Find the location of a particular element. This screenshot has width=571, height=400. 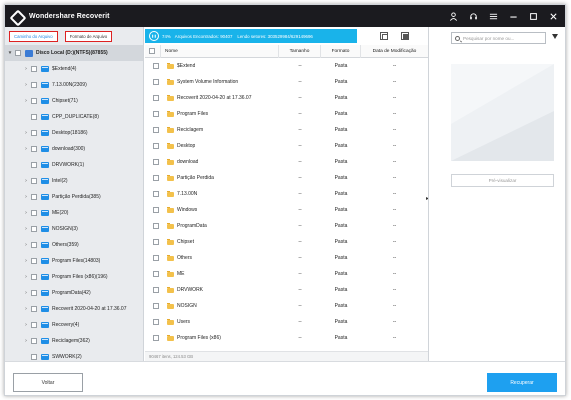

tree-item: › Recovery(4) is located at coordinates (74, 325).